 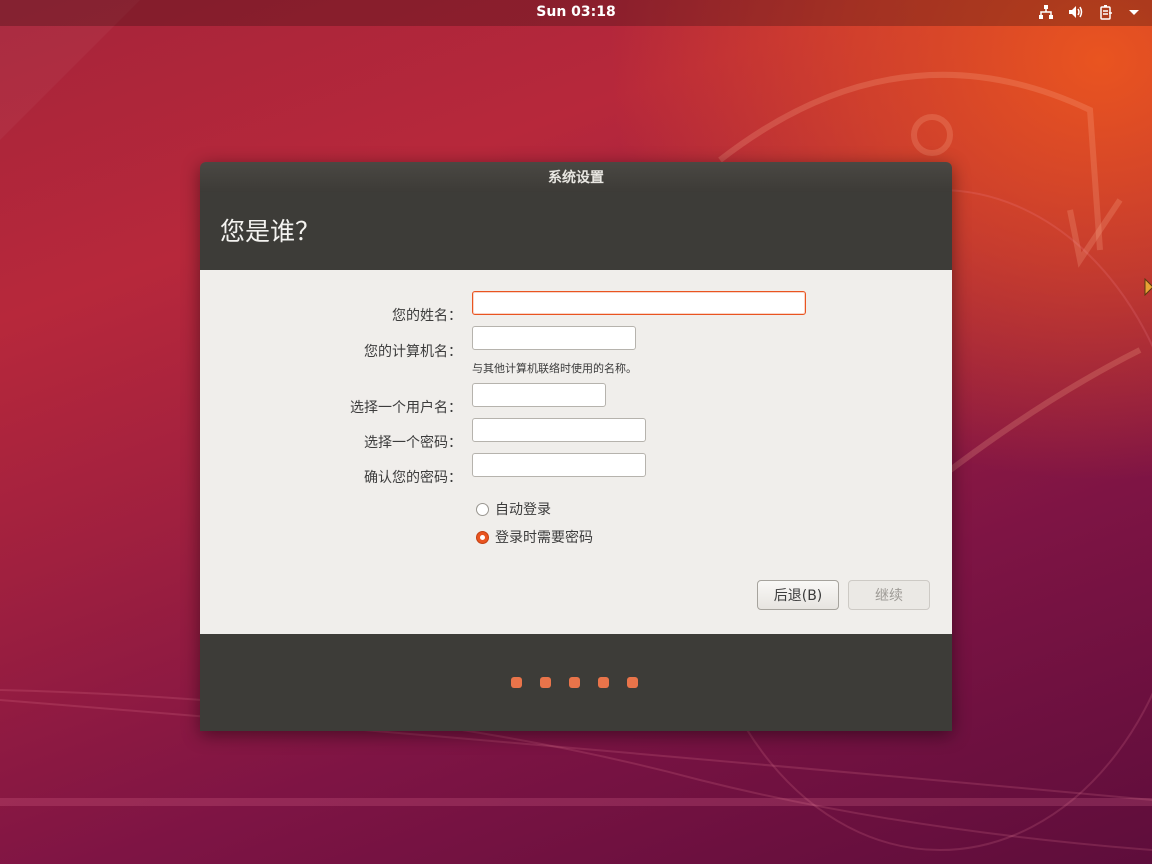 I want to click on confirm-password-label: 确认您的密码：, so click(x=413, y=478).